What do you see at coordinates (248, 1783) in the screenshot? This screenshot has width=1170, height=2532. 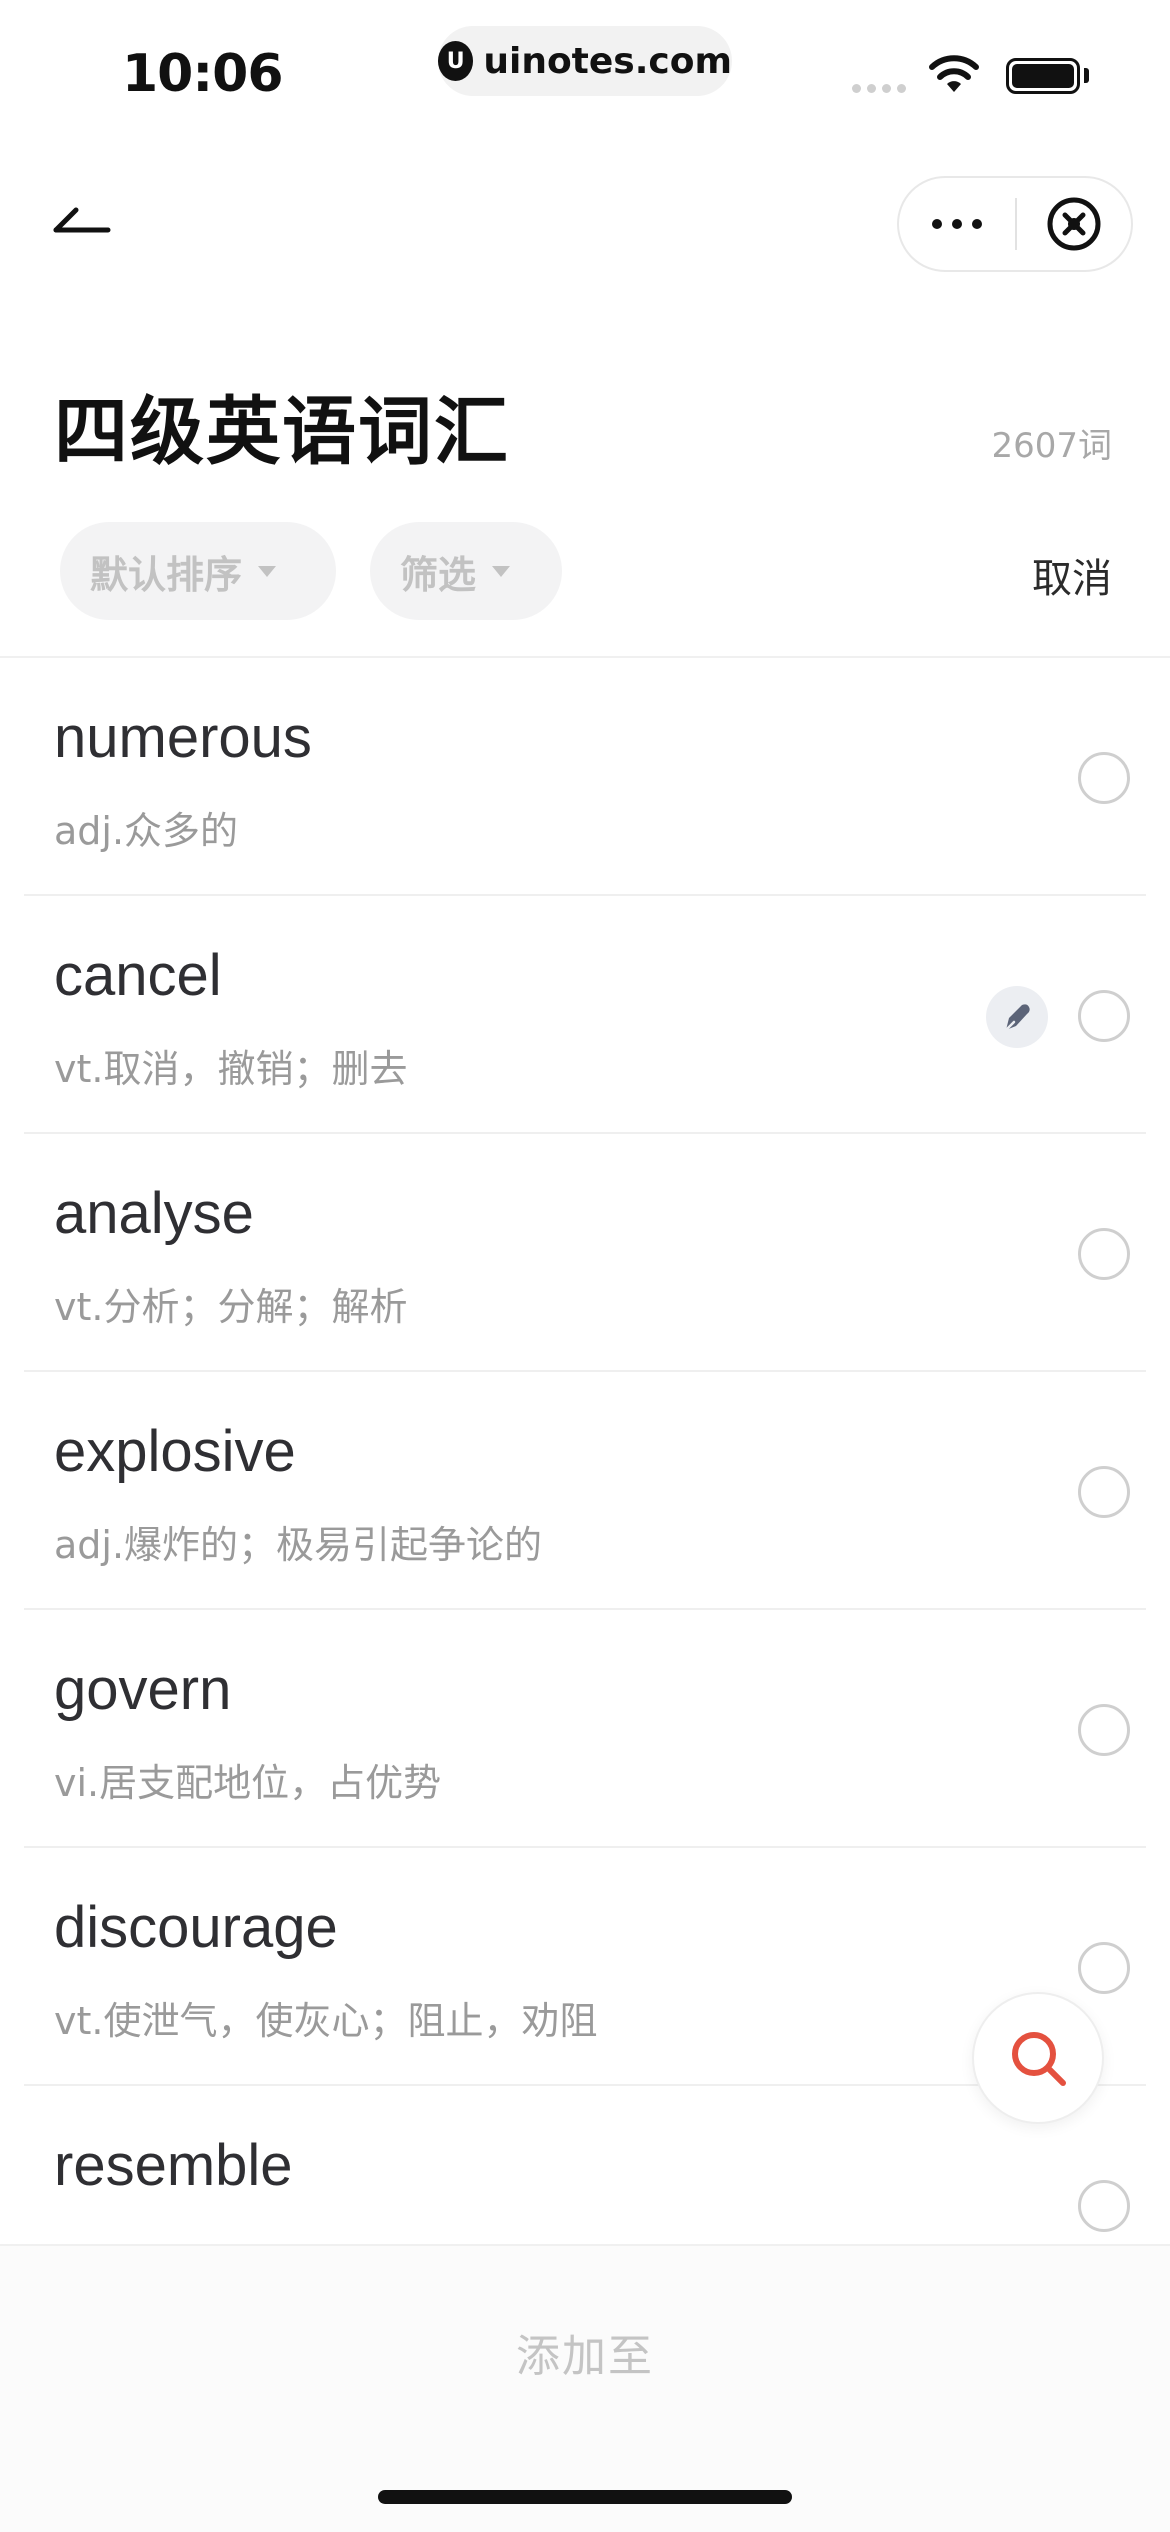 I see `word-meaning: vi.居支配地位，占优势` at bounding box center [248, 1783].